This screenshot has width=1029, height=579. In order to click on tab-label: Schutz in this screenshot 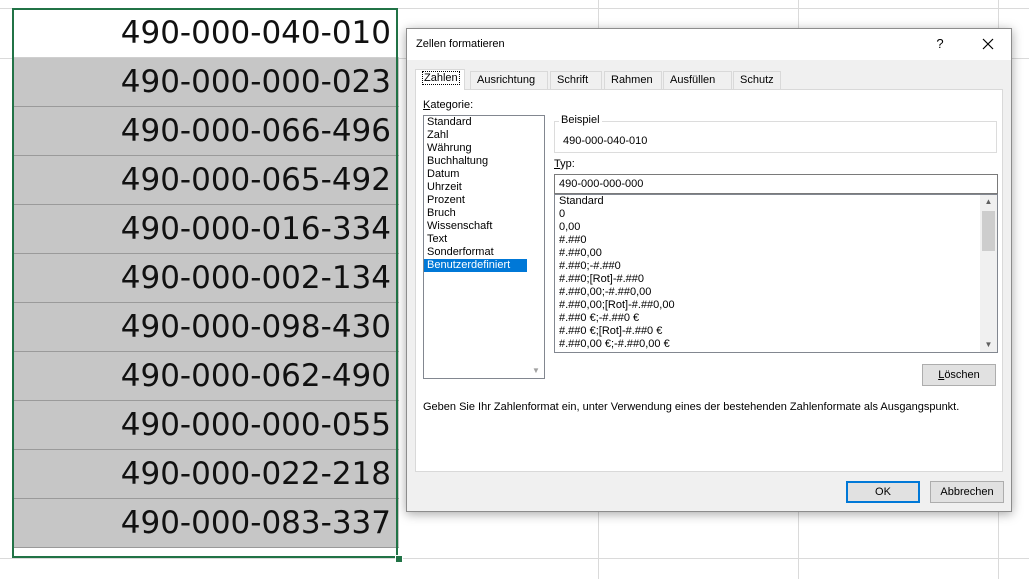, I will do `click(757, 80)`.